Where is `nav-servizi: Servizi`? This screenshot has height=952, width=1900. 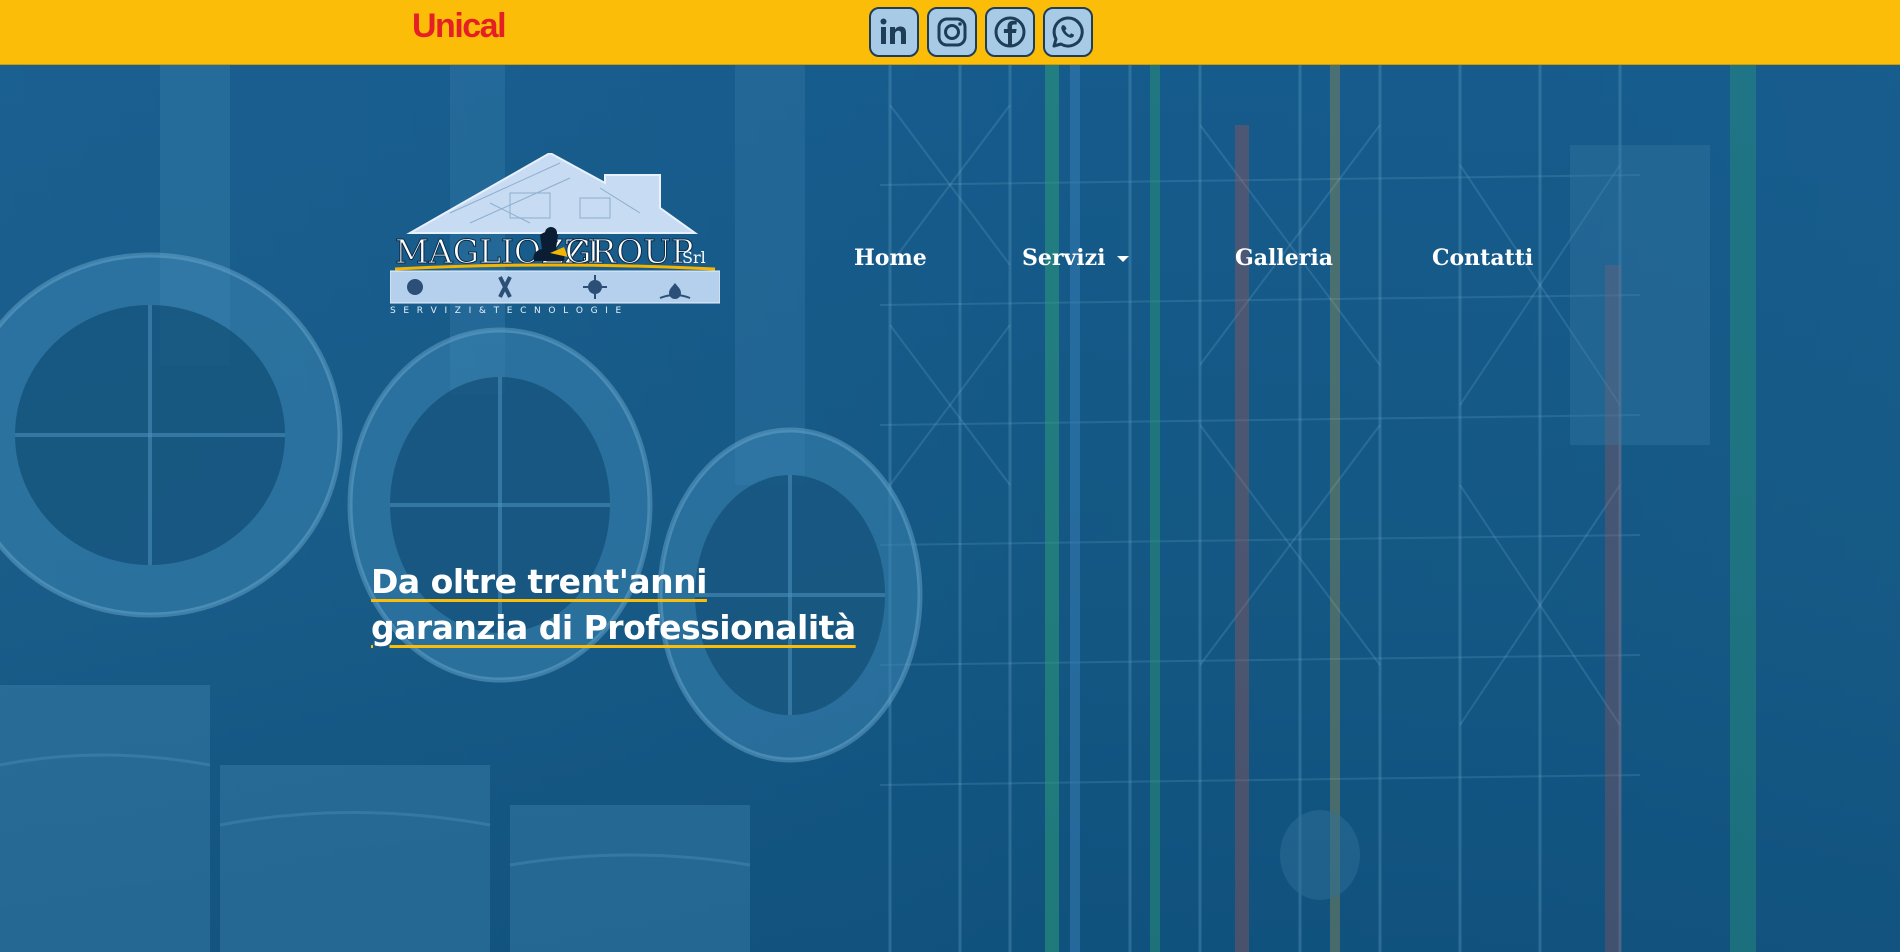
nav-servizi: Servizi is located at coordinates (1076, 258).